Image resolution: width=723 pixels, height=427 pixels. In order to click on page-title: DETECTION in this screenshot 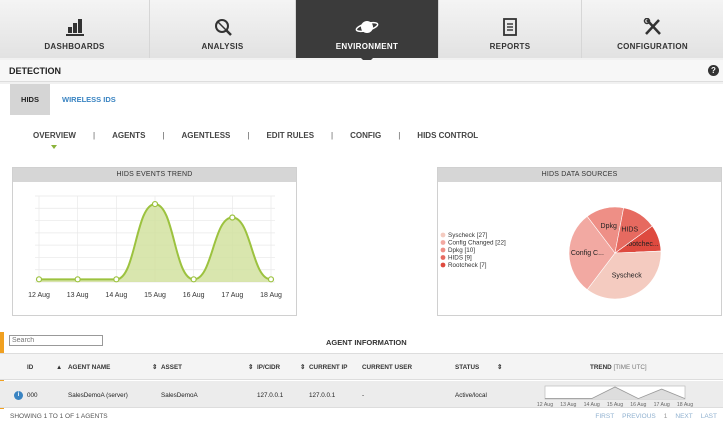, I will do `click(35, 71)`.